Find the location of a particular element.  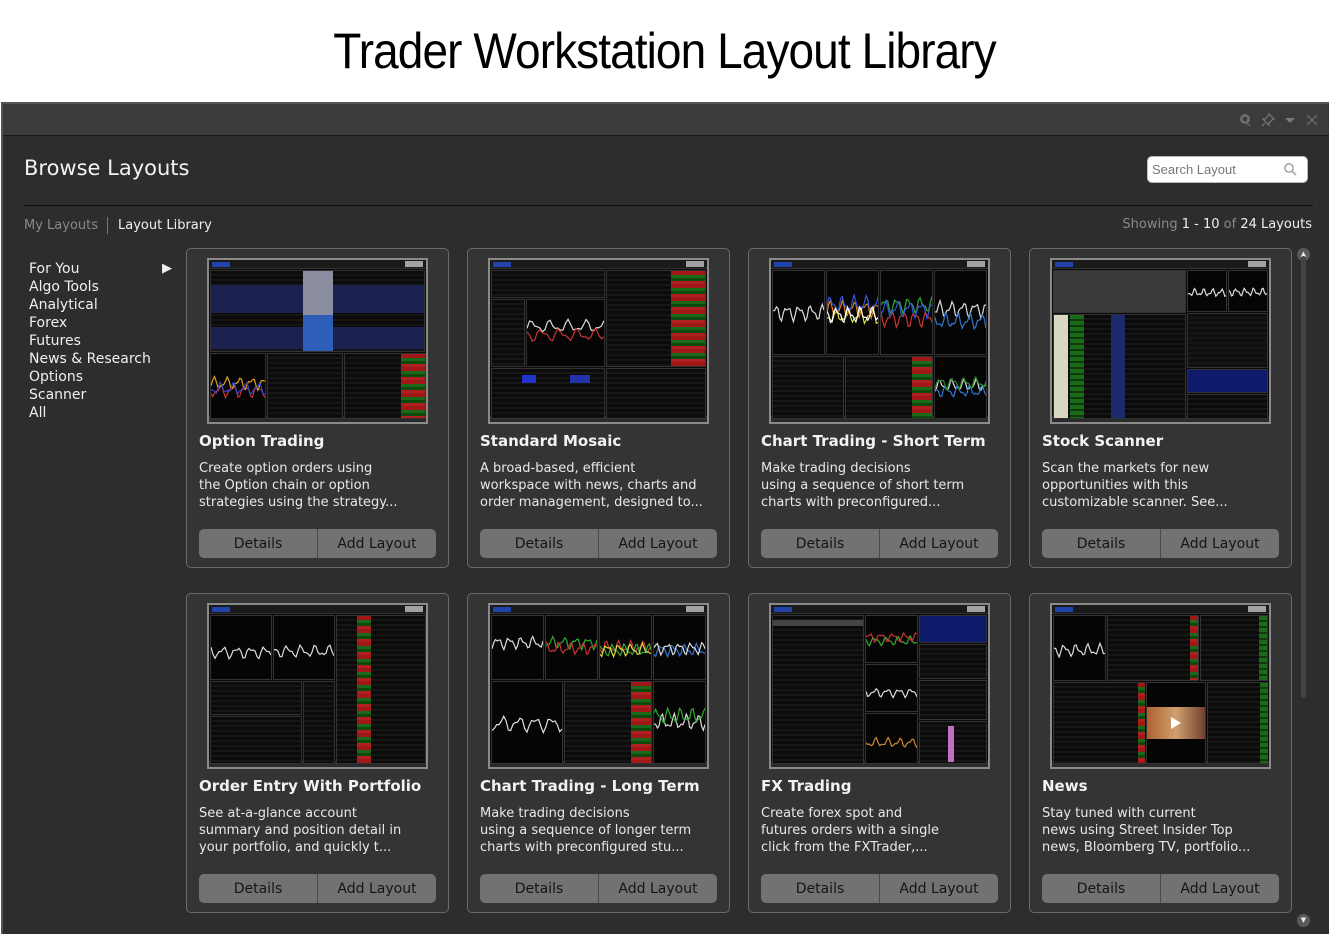

category-analytical: Analytical is located at coordinates (104, 305).